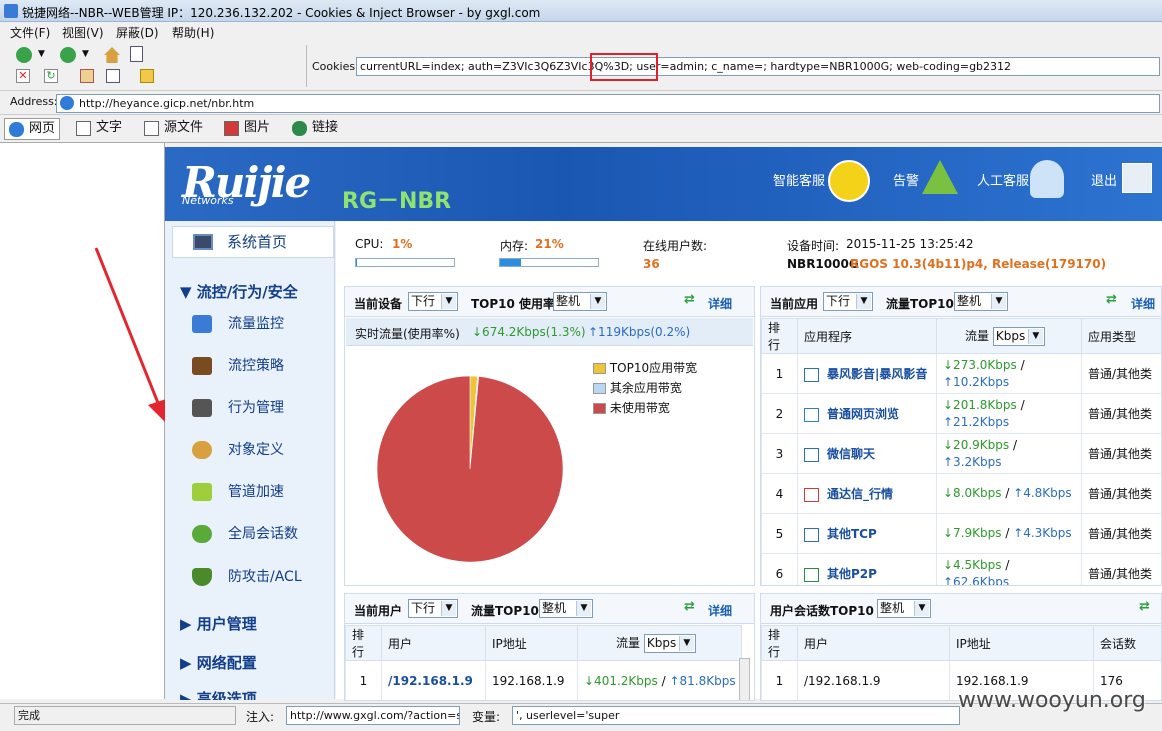  Describe the element at coordinates (112, 55) in the screenshot. I see `home-icon` at that location.